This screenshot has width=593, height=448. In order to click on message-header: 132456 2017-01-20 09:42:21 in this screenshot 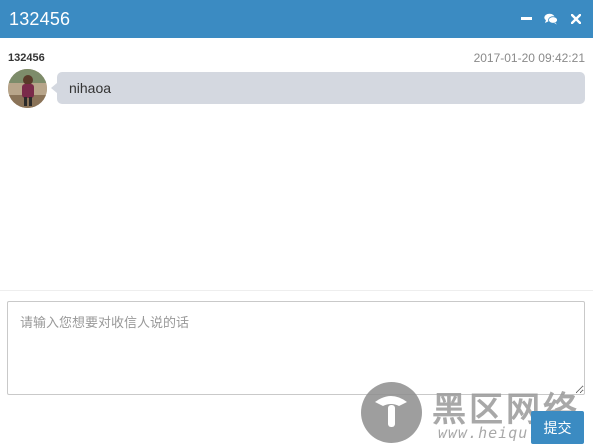, I will do `click(296, 58)`.